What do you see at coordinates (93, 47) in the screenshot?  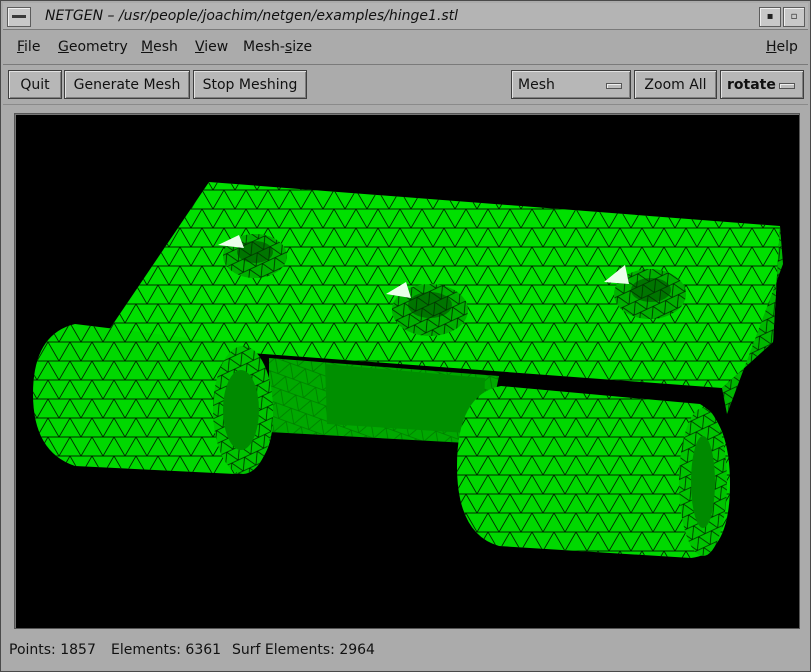 I see `menu-geometry: Geometry` at bounding box center [93, 47].